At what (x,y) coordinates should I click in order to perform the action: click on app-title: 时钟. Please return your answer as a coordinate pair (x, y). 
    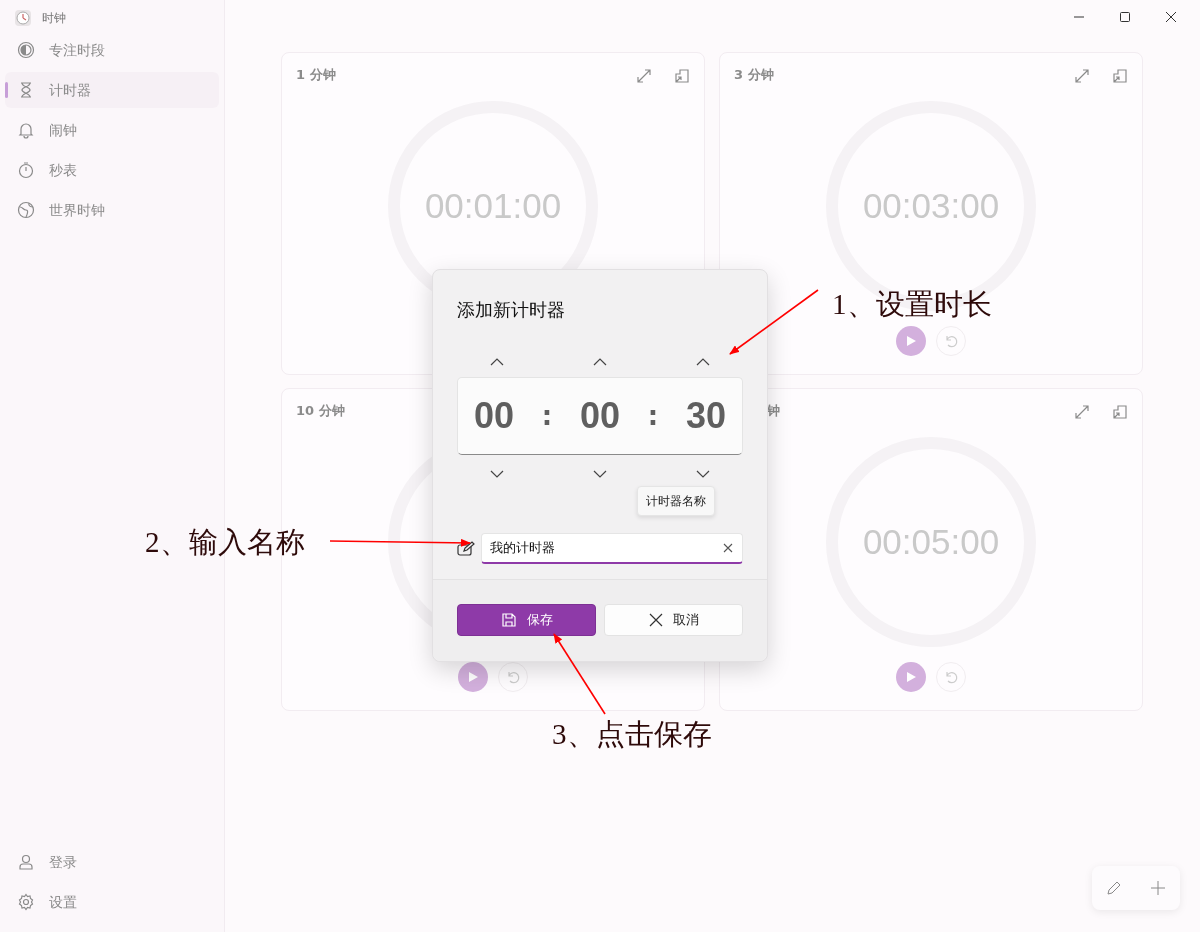
    Looking at the image, I should click on (54, 18).